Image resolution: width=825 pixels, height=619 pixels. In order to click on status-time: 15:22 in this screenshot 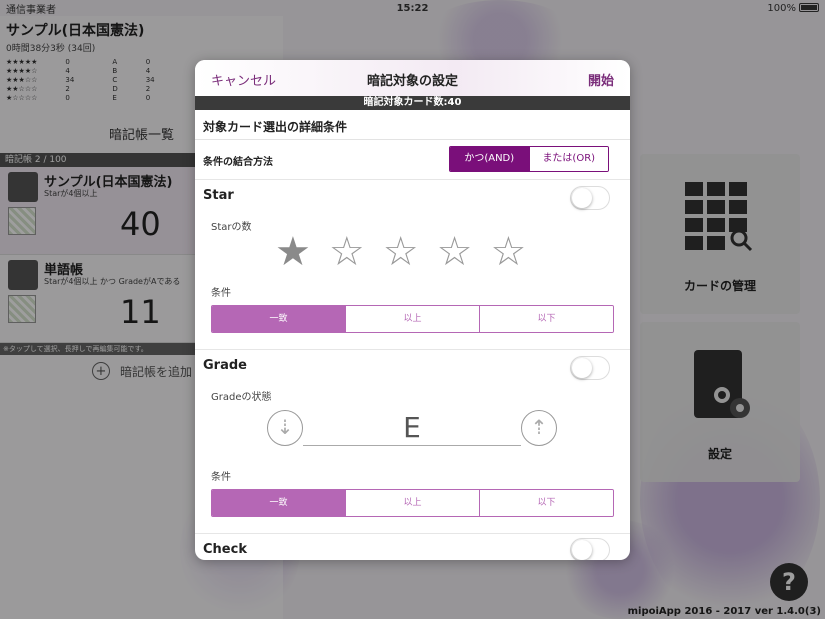, I will do `click(412, 8)`.